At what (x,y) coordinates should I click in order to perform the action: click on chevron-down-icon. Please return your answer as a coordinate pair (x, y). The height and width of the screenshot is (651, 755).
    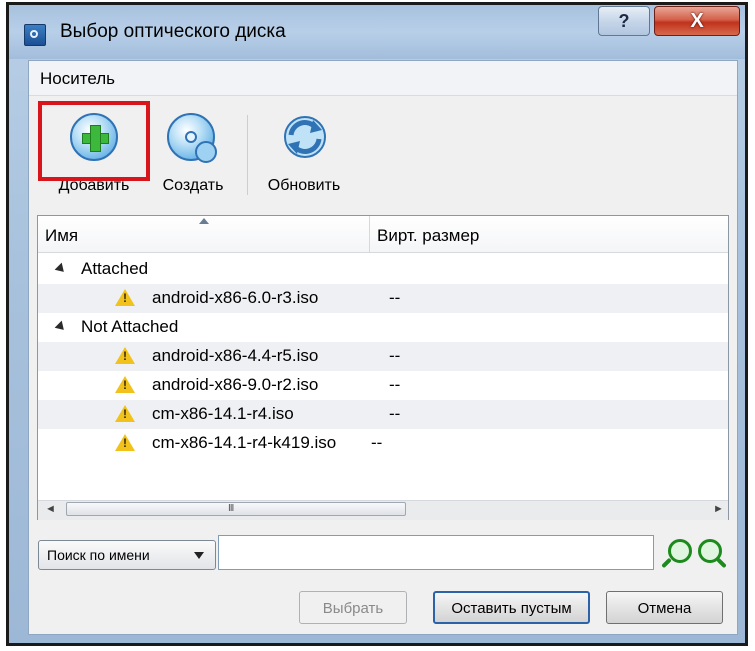
    Looking at the image, I should click on (199, 555).